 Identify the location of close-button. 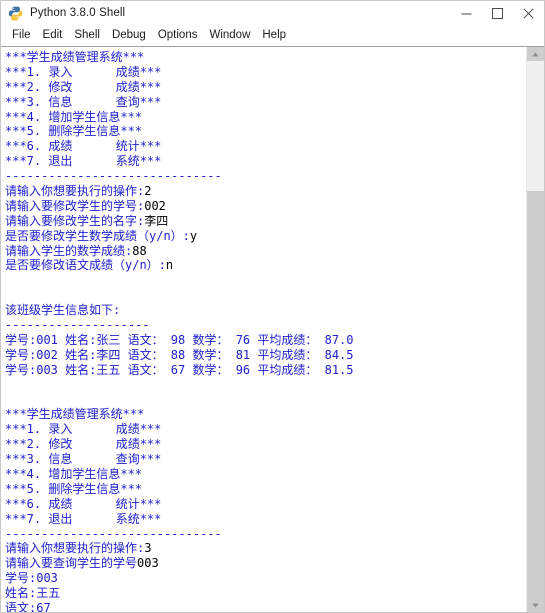
(528, 13).